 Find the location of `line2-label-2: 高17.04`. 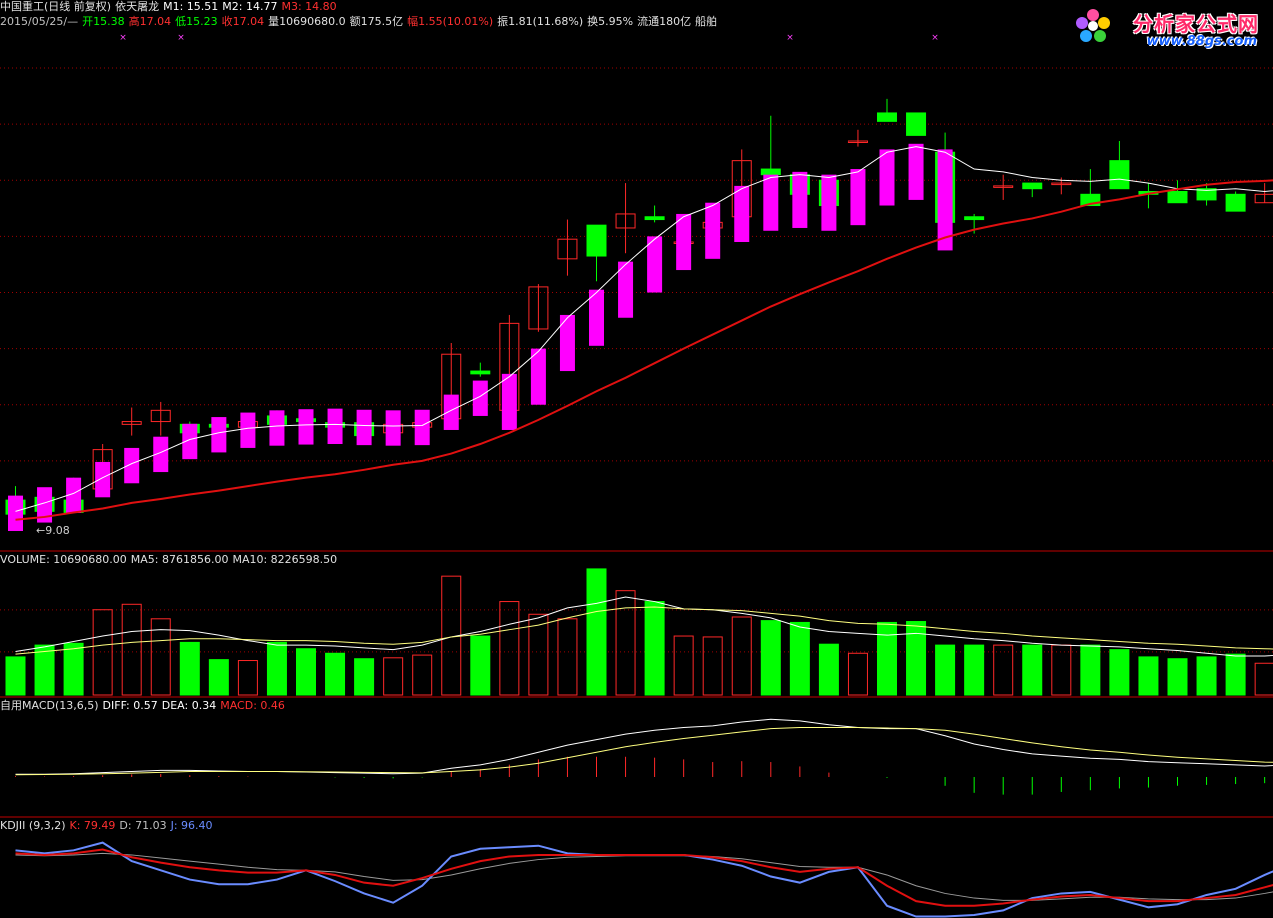

line2-label-2: 高17.04 is located at coordinates (150, 21).